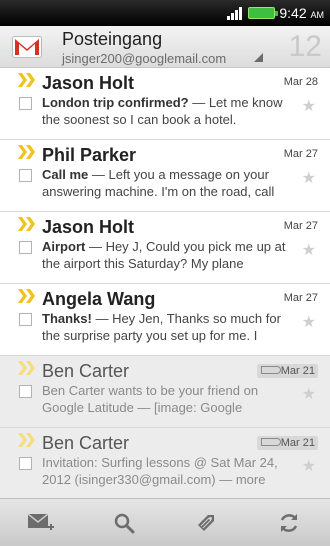 The width and height of the screenshot is (330, 546). Describe the element at coordinates (67, 318) in the screenshot. I see `mail-subject: Thanks!` at that location.